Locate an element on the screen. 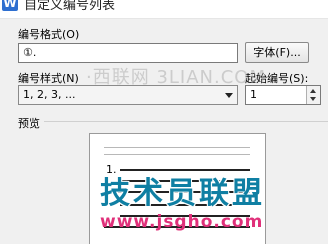 This screenshot has width=328, height=244. title-bar: W 自定义编号列表 is located at coordinates (164, 9).